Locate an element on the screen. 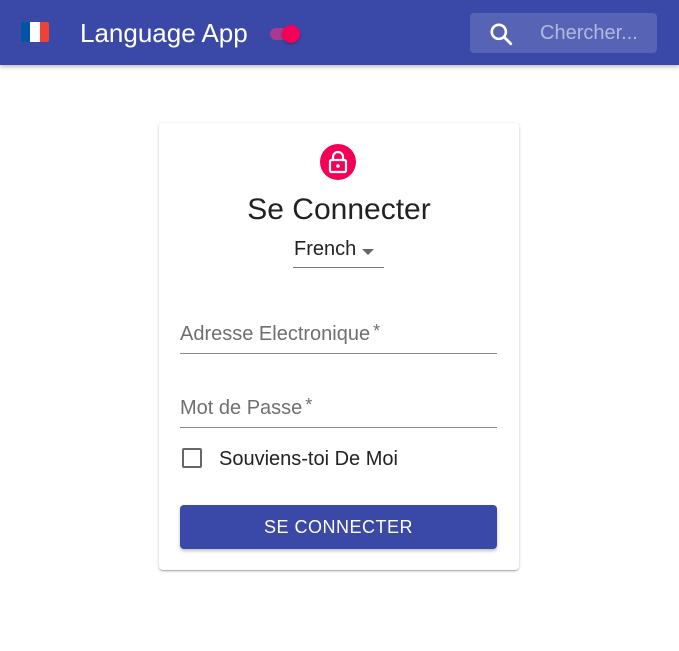  theme-toggle is located at coordinates (285, 34).